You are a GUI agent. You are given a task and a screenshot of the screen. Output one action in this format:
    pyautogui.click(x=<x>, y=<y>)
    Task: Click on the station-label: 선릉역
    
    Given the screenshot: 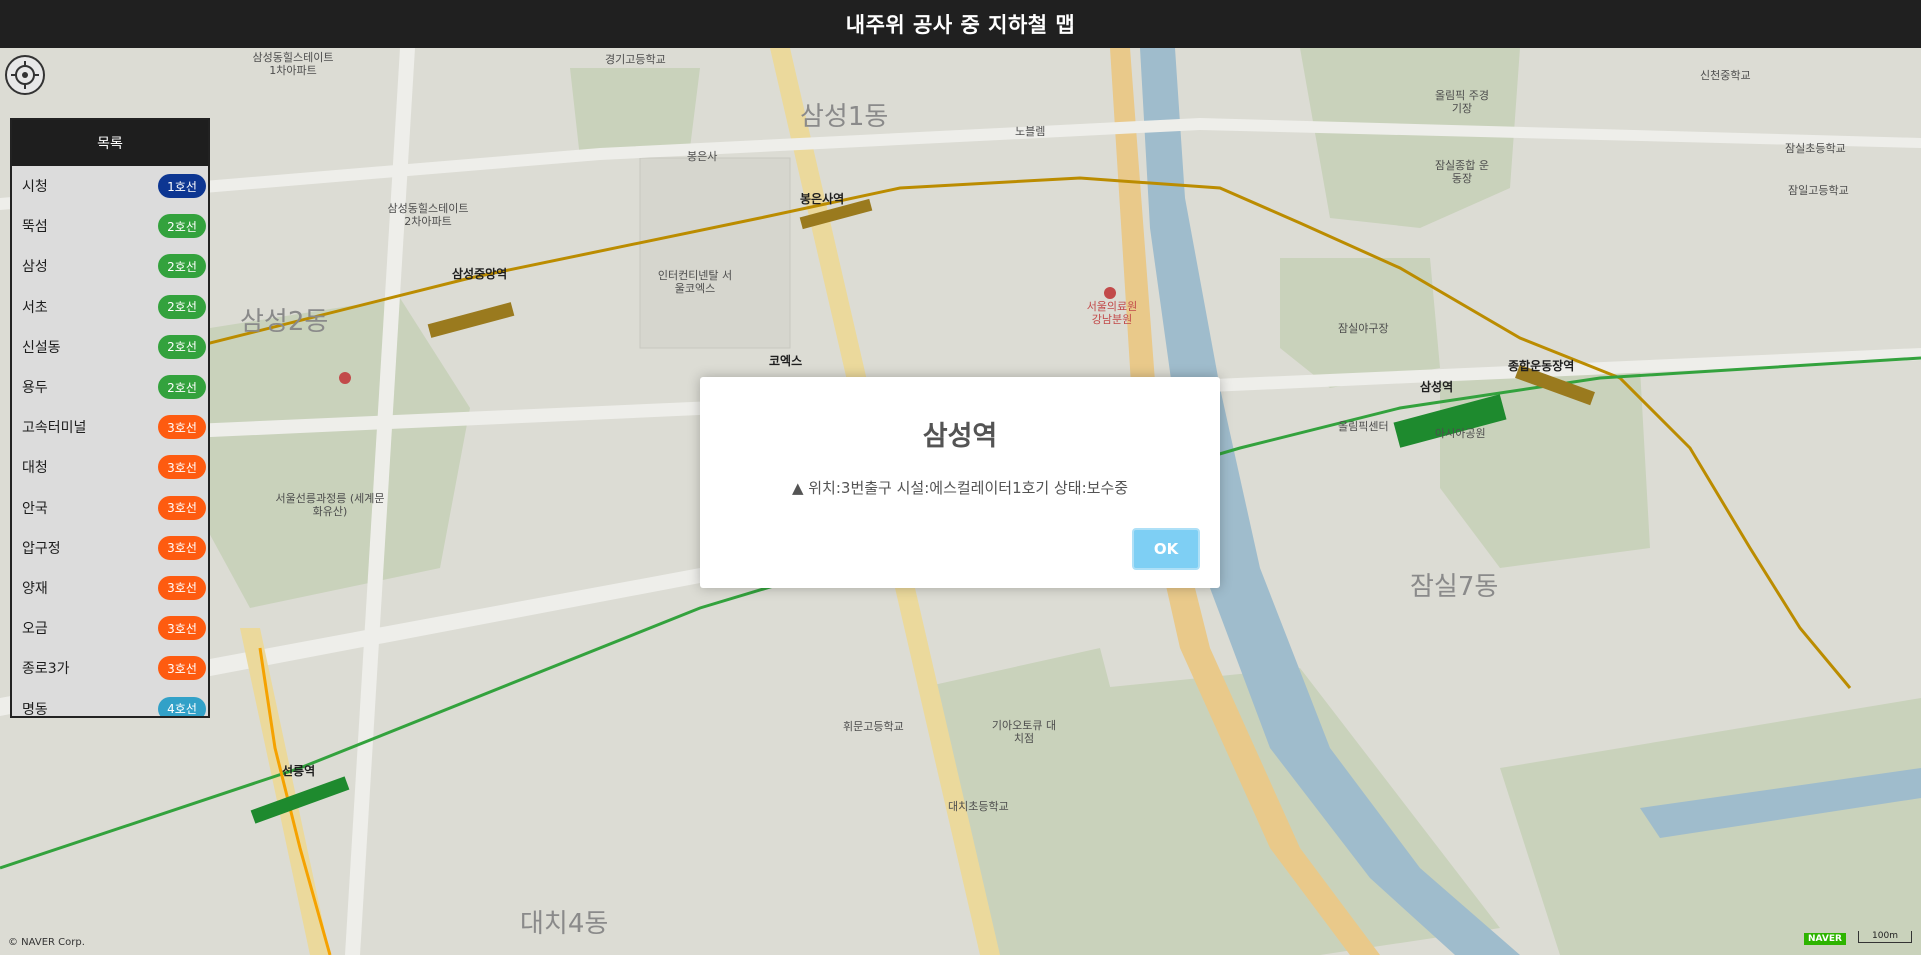 What is the action you would take?
    pyautogui.click(x=298, y=771)
    